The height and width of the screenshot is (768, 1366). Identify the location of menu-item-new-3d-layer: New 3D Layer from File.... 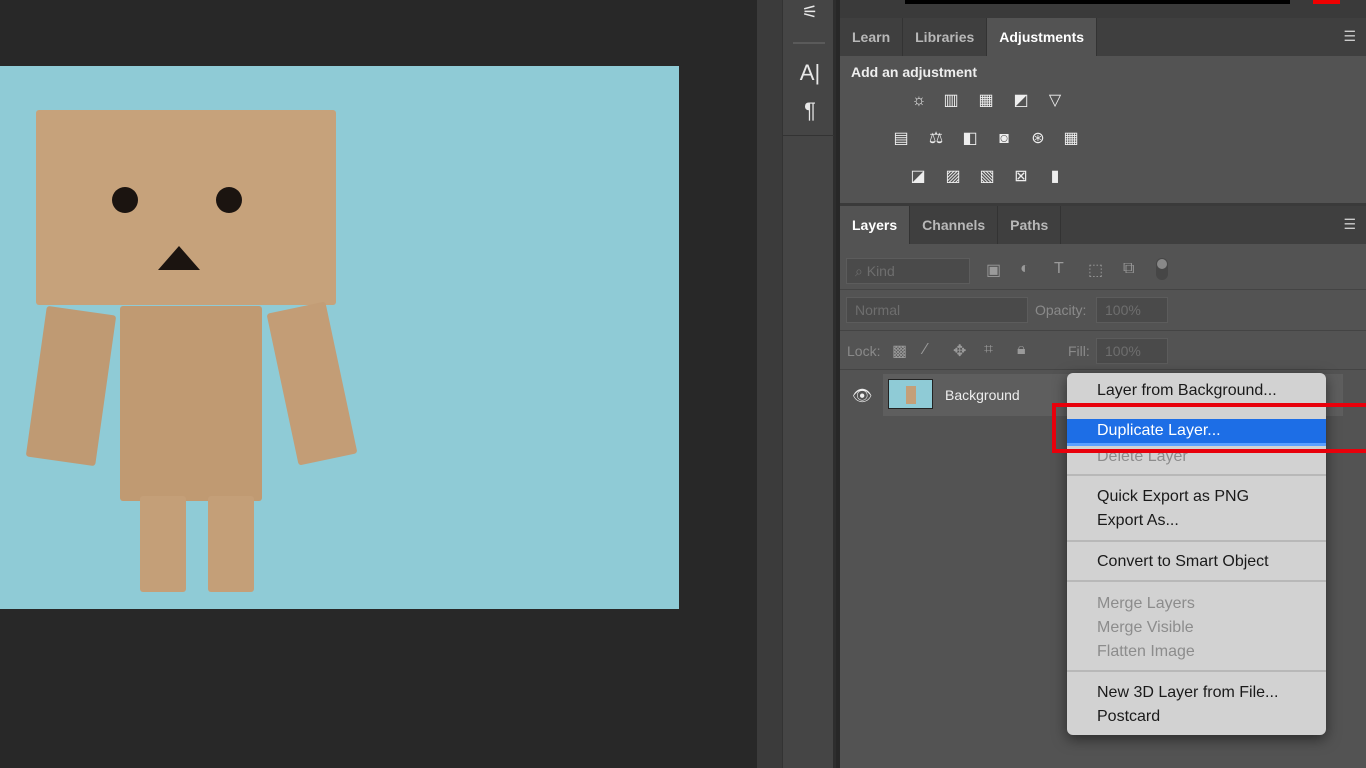
(1196, 693).